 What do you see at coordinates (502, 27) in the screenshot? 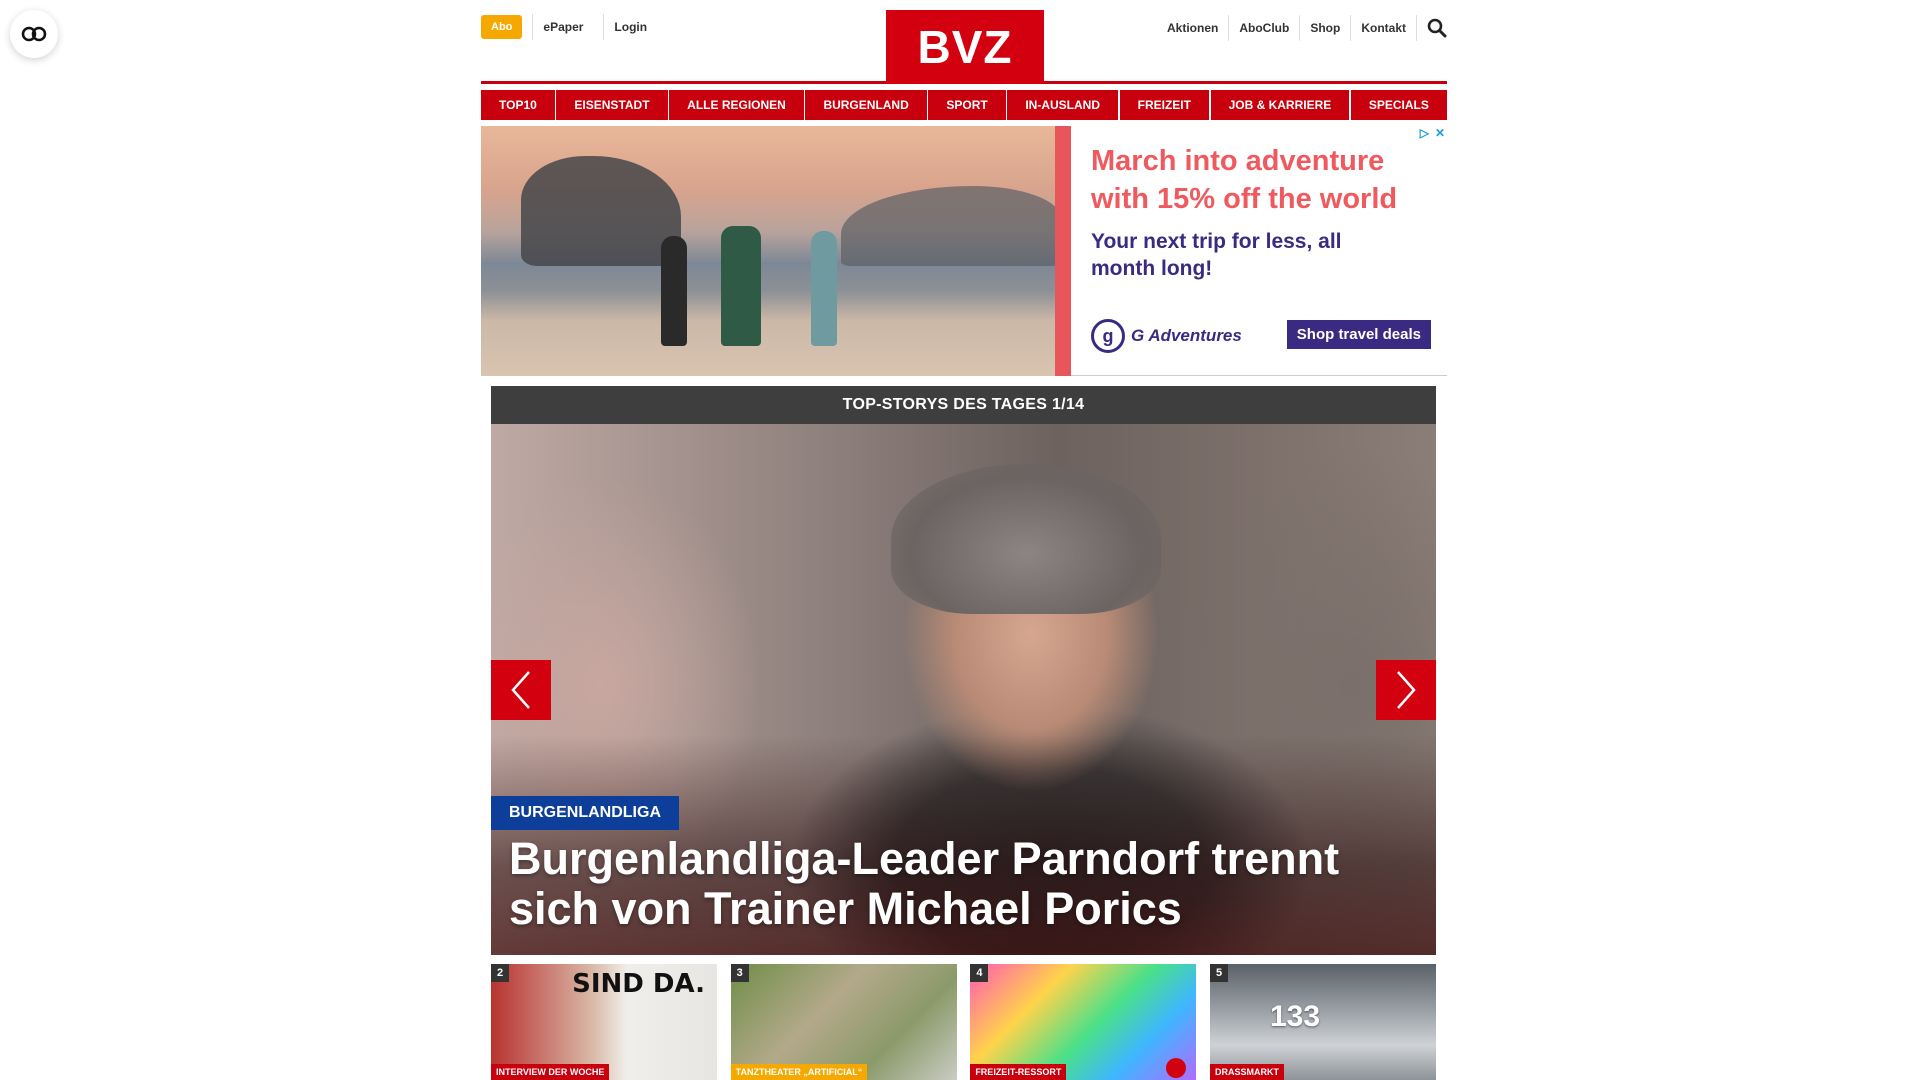
I see `abo-button: Abo` at bounding box center [502, 27].